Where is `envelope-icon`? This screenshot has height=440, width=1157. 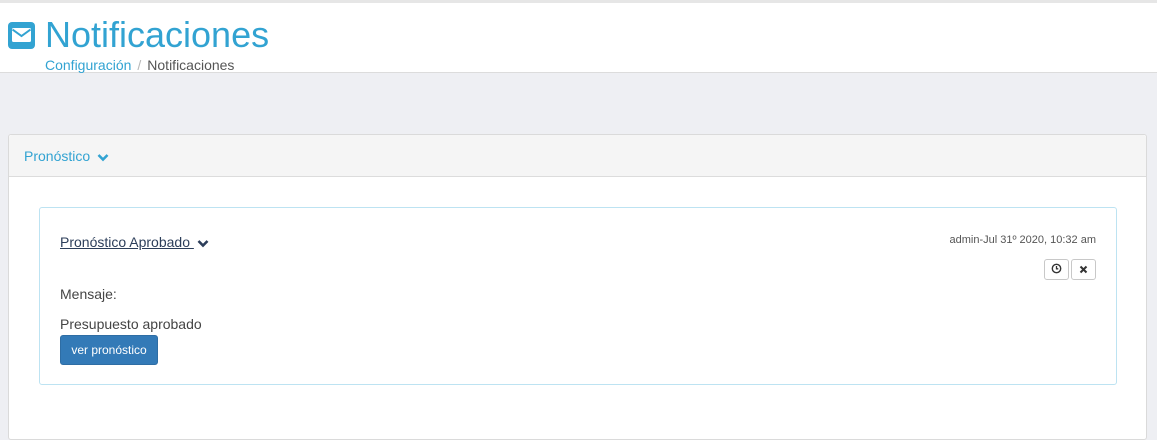 envelope-icon is located at coordinates (21, 35).